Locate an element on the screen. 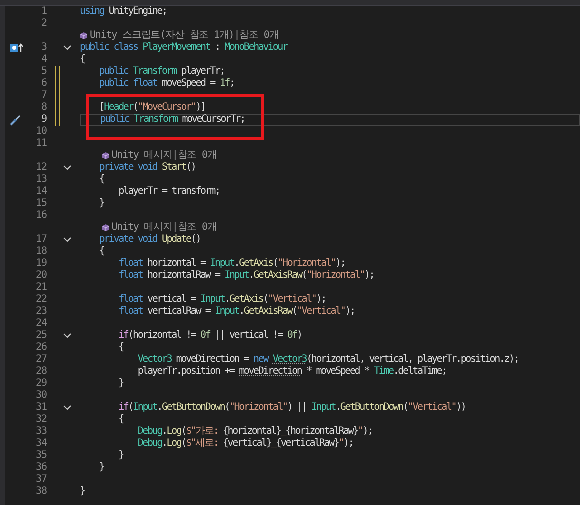  code-line: playerTr = transform; is located at coordinates (169, 192).